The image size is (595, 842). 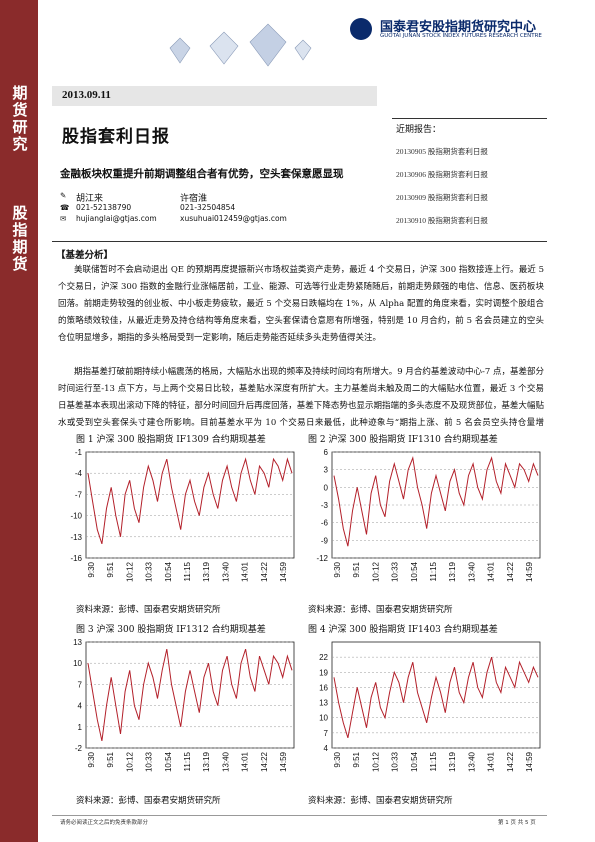 What do you see at coordinates (380, 801) in the screenshot?
I see `figure-4-source: 资料来源：彭博、国泰君安期货研究所` at bounding box center [380, 801].